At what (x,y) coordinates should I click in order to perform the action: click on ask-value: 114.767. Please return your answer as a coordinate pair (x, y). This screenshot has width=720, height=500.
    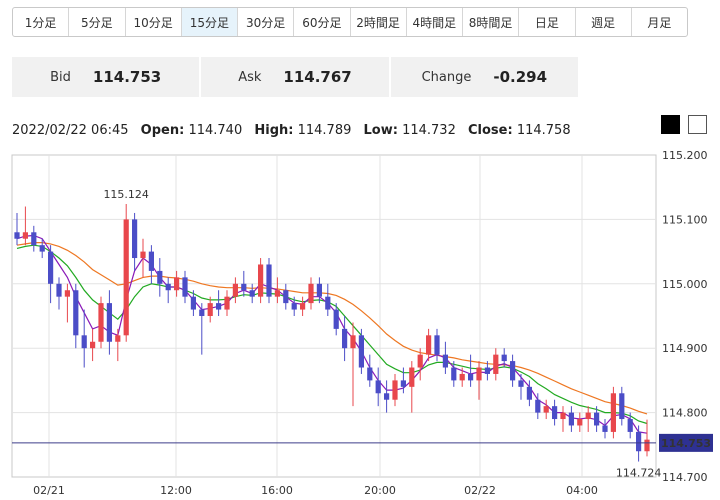
    Looking at the image, I should click on (317, 77).